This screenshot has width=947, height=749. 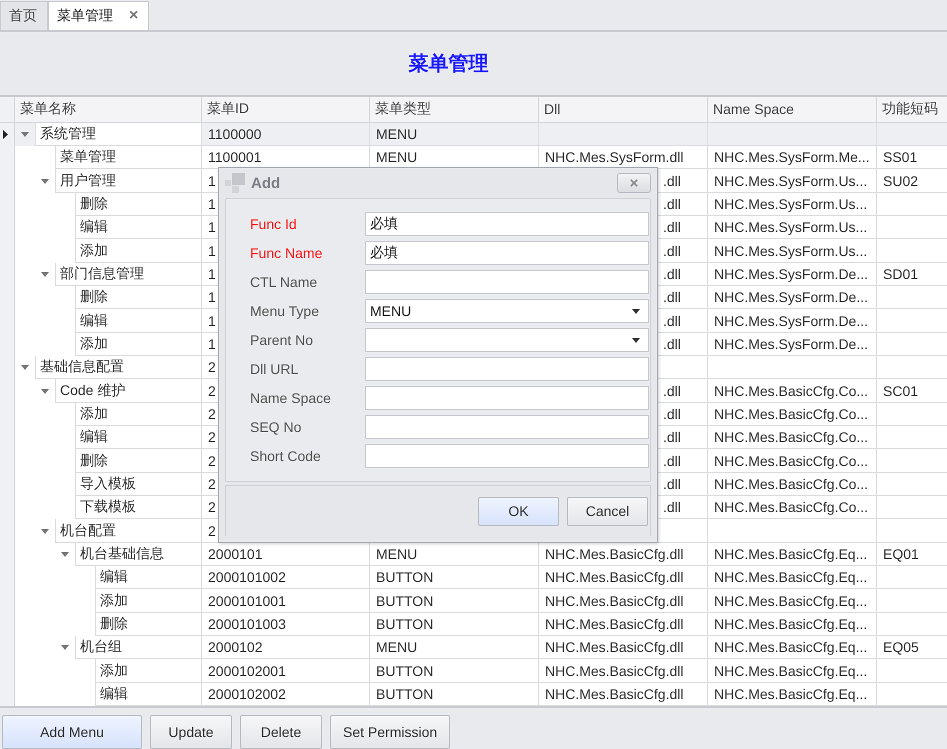 What do you see at coordinates (274, 224) in the screenshot?
I see `field-label: Func Id` at bounding box center [274, 224].